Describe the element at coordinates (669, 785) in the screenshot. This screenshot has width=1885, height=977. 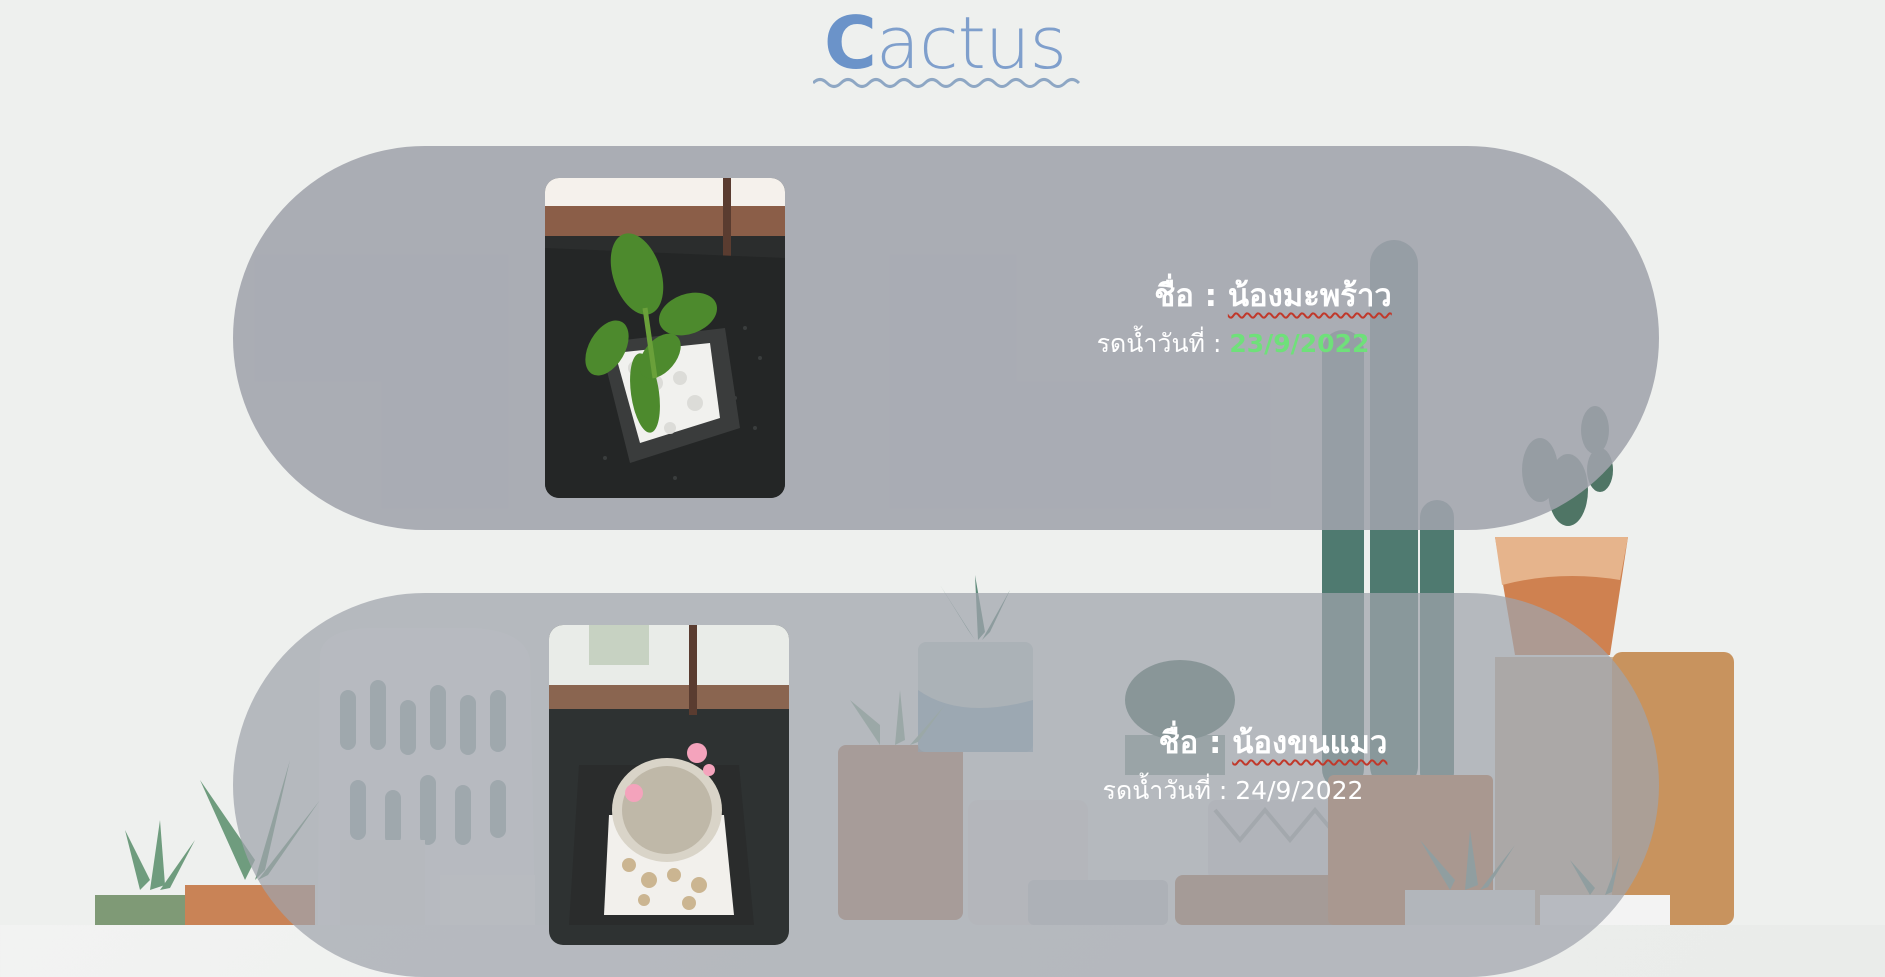
I see `plant-photo-cactus` at that location.